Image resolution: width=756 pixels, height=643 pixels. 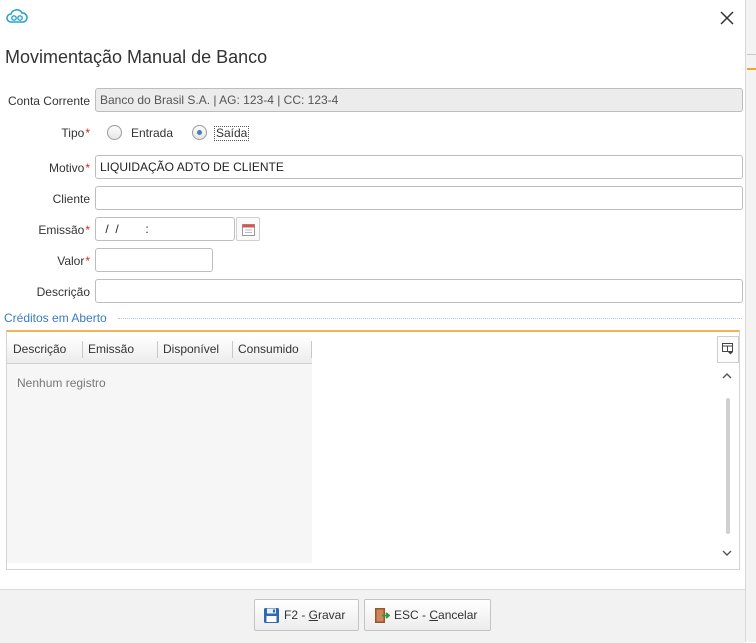 What do you see at coordinates (419, 167) in the screenshot?
I see `motivo-field: LIQUIDAÇÃO ADTO DE CLIENTE` at bounding box center [419, 167].